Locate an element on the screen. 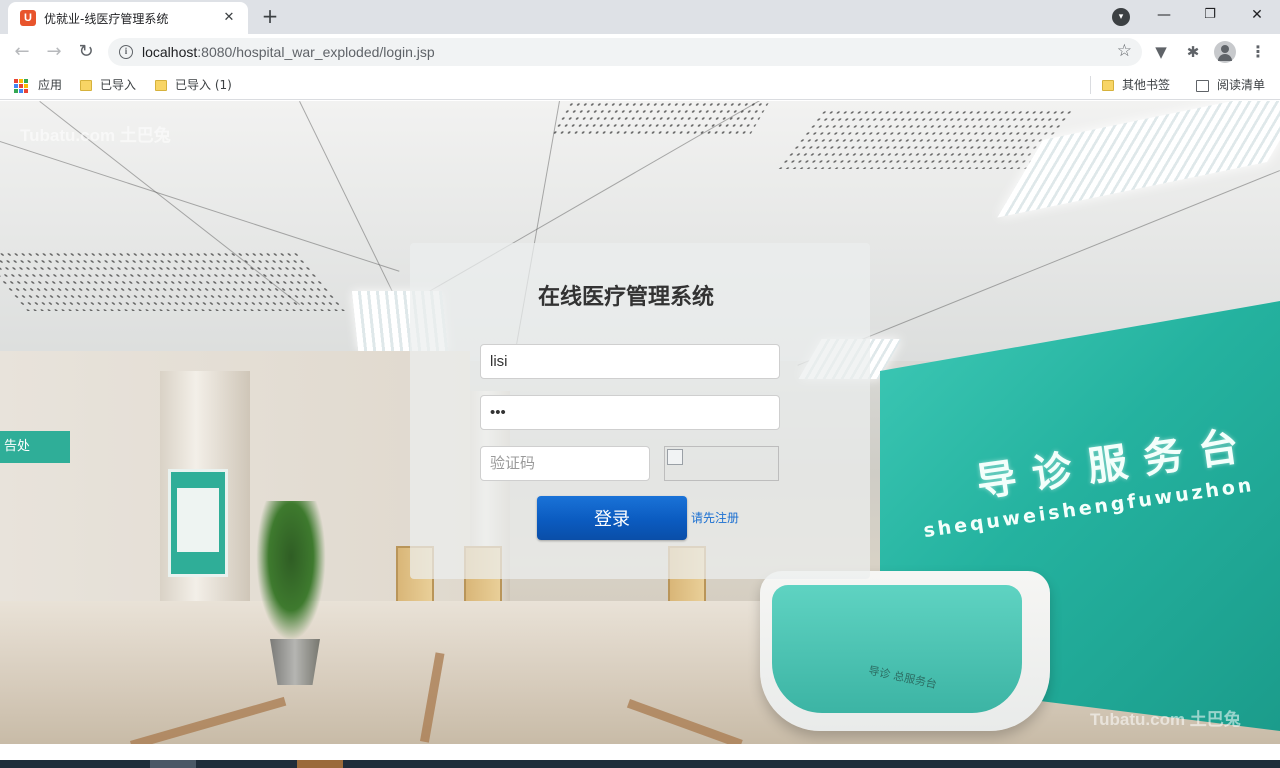 This screenshot has height=768, width=1280. bookmark-other: 其他书签 is located at coordinates (1136, 85).